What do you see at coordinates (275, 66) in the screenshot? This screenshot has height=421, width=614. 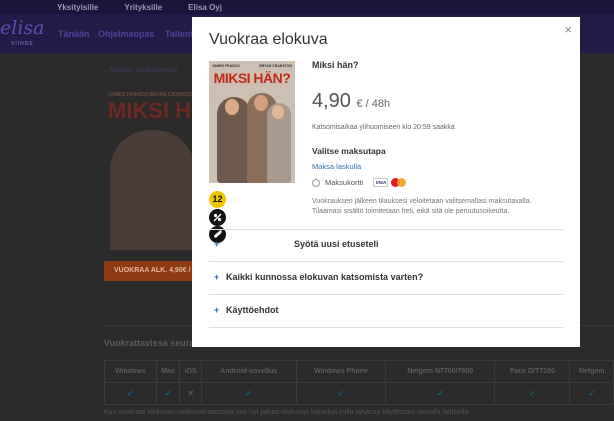 I see `poster-actor-right: BRYAN CRANSTON` at bounding box center [275, 66].